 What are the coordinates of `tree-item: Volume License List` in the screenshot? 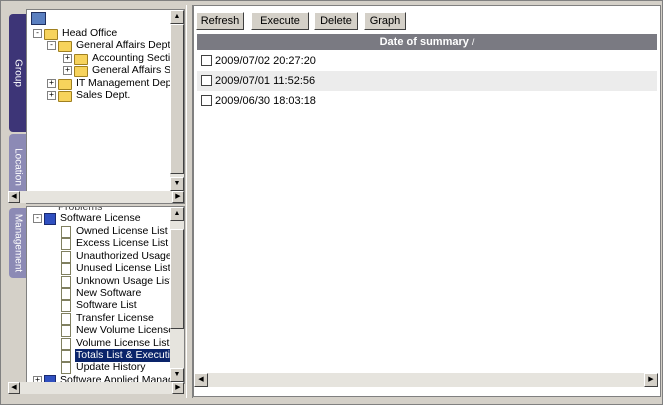 It's located at (115, 343).